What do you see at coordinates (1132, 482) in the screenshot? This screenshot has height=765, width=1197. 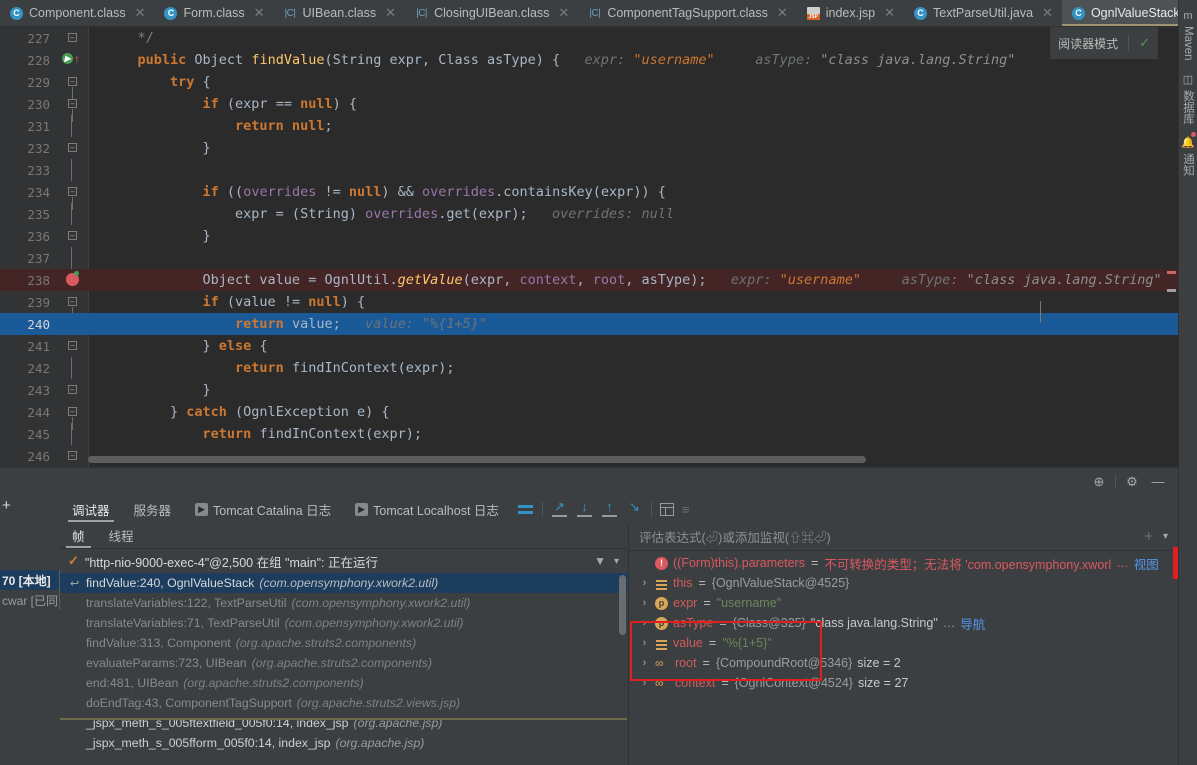 I see `gear-icon: ⚙` at bounding box center [1132, 482].